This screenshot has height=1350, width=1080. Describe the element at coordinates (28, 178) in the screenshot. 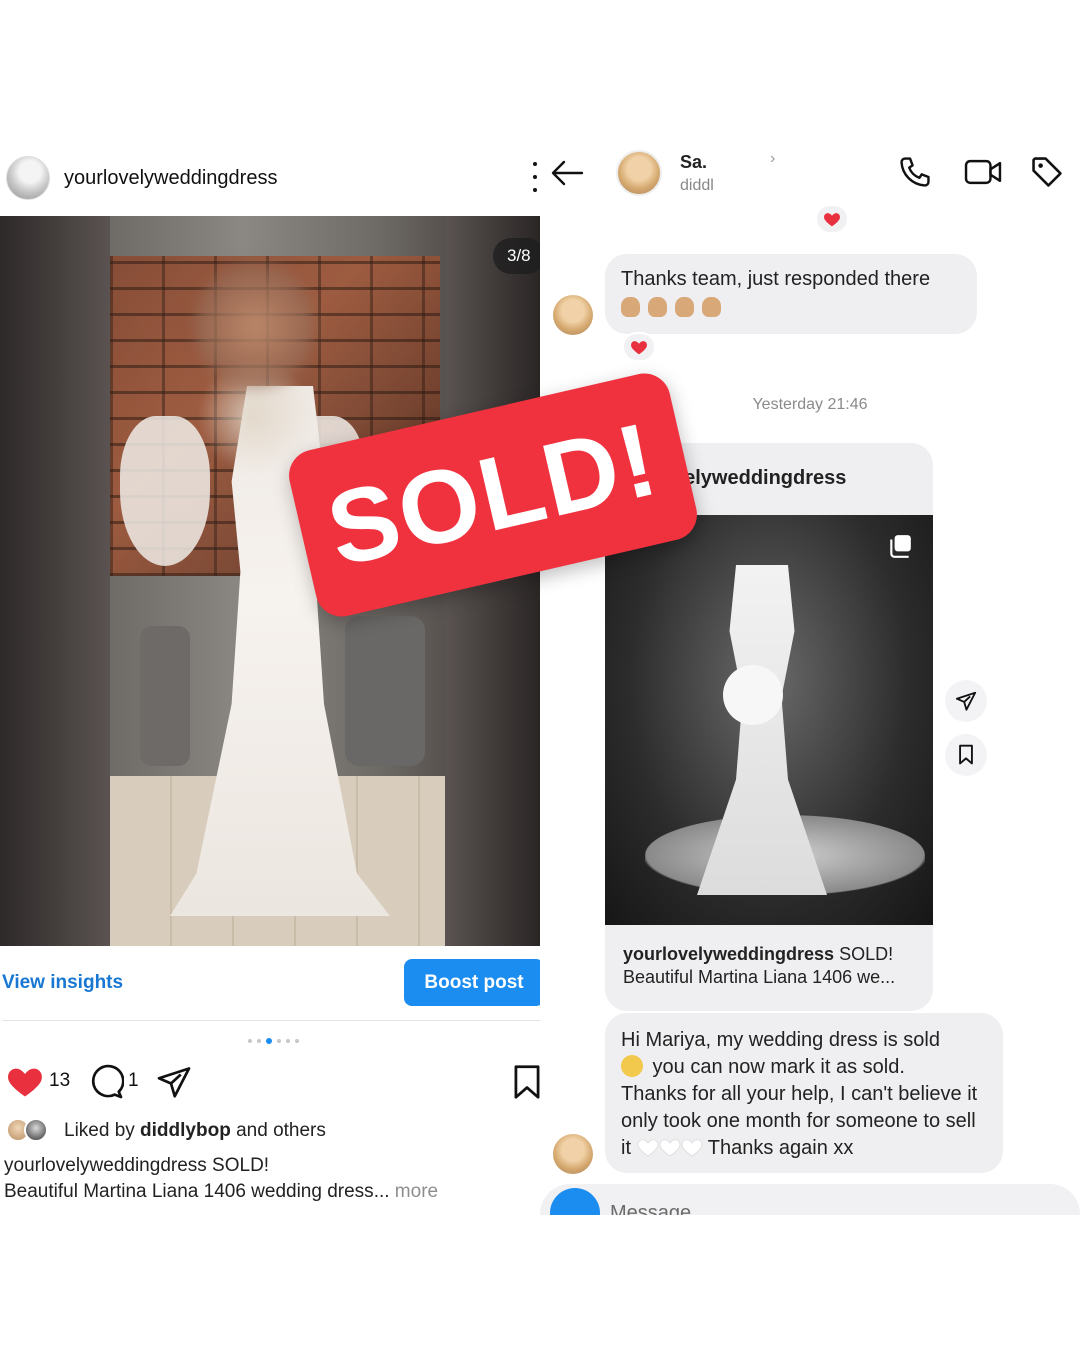

I see `post-avatar` at that location.